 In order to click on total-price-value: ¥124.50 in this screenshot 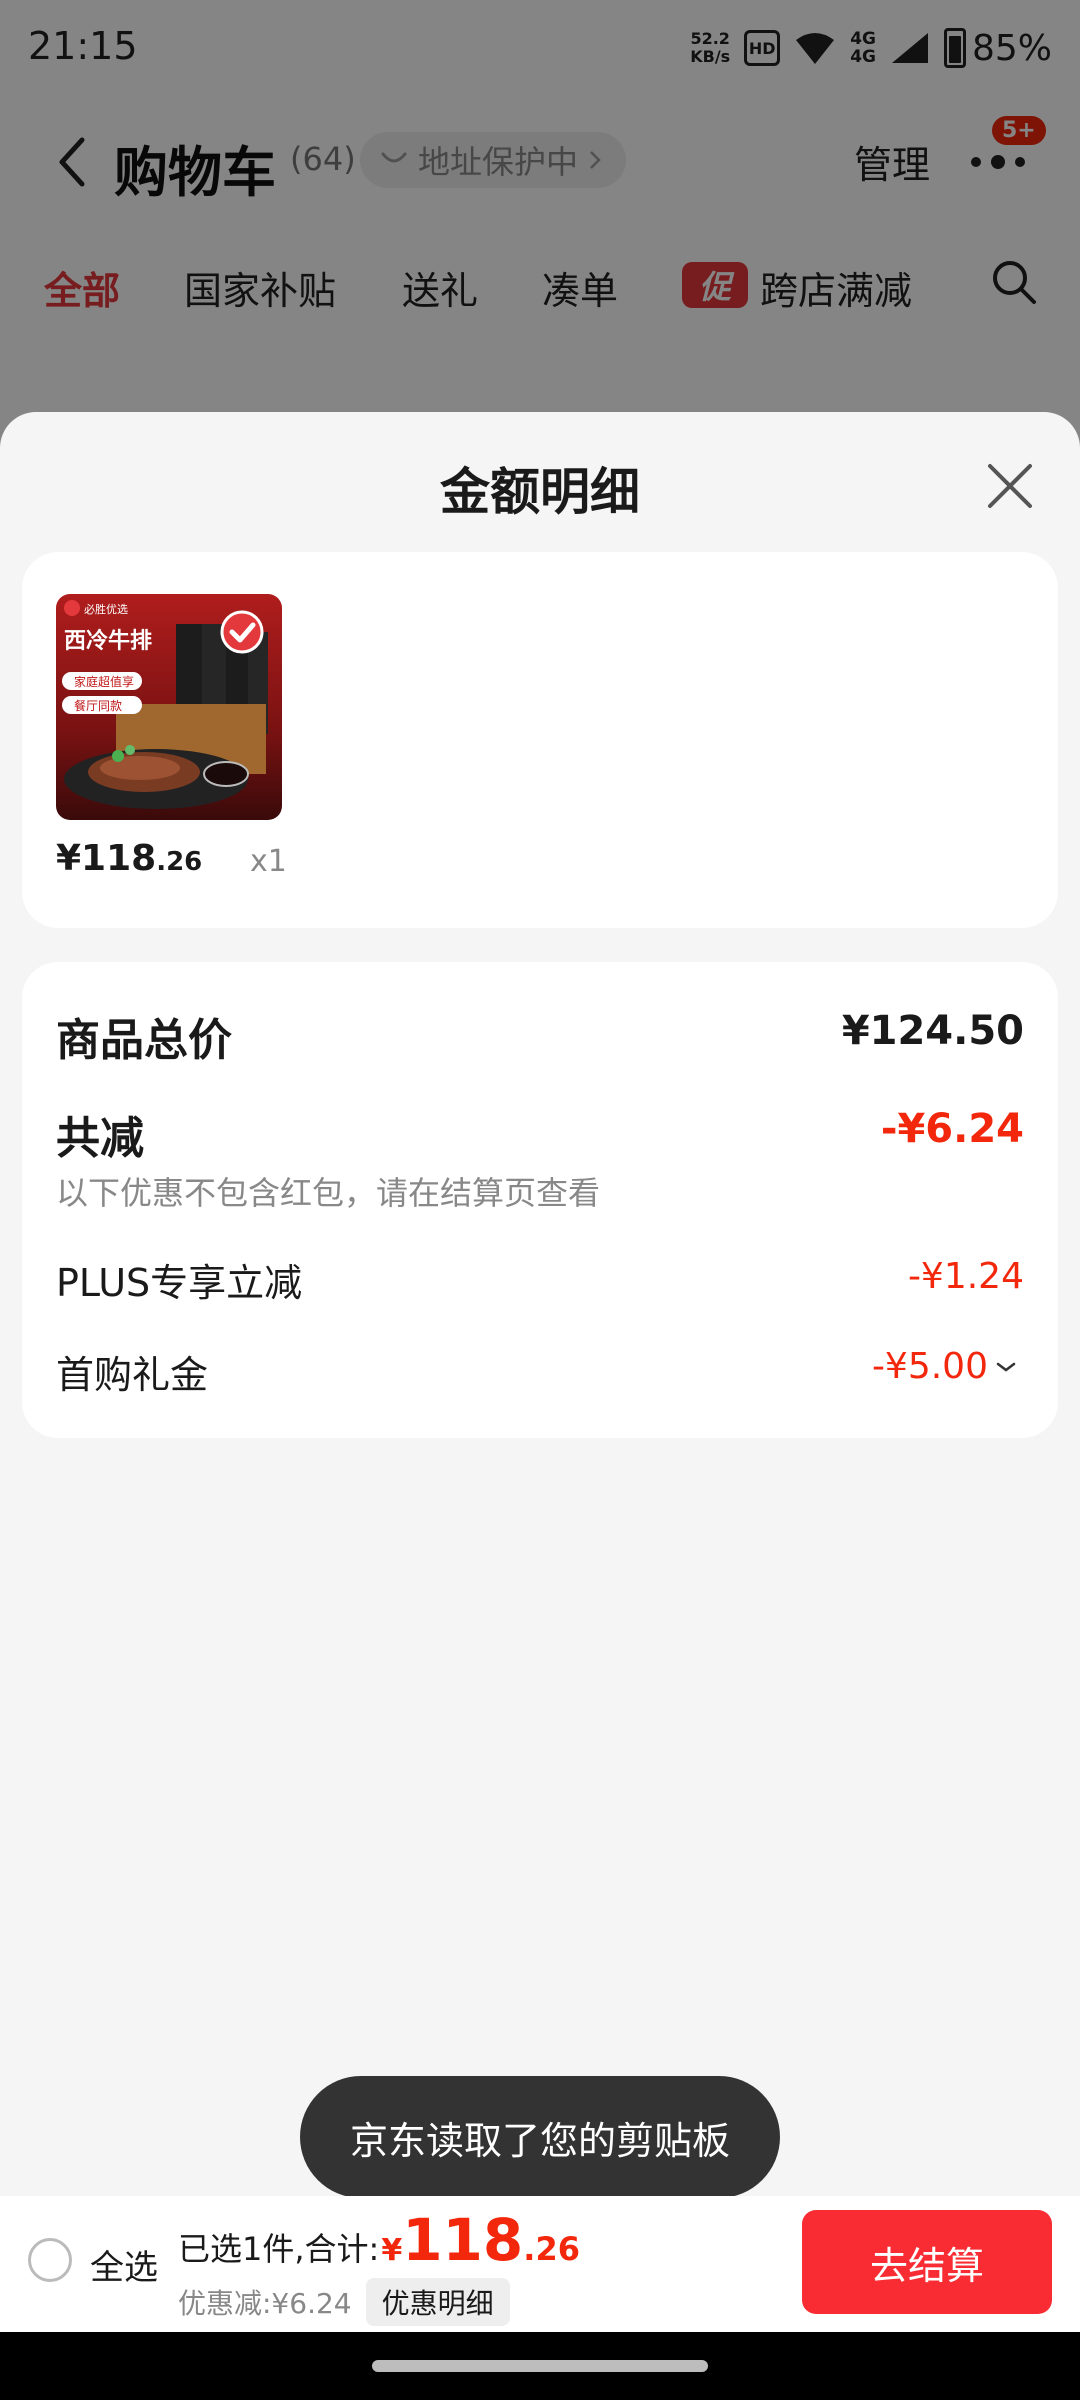, I will do `click(932, 1031)`.